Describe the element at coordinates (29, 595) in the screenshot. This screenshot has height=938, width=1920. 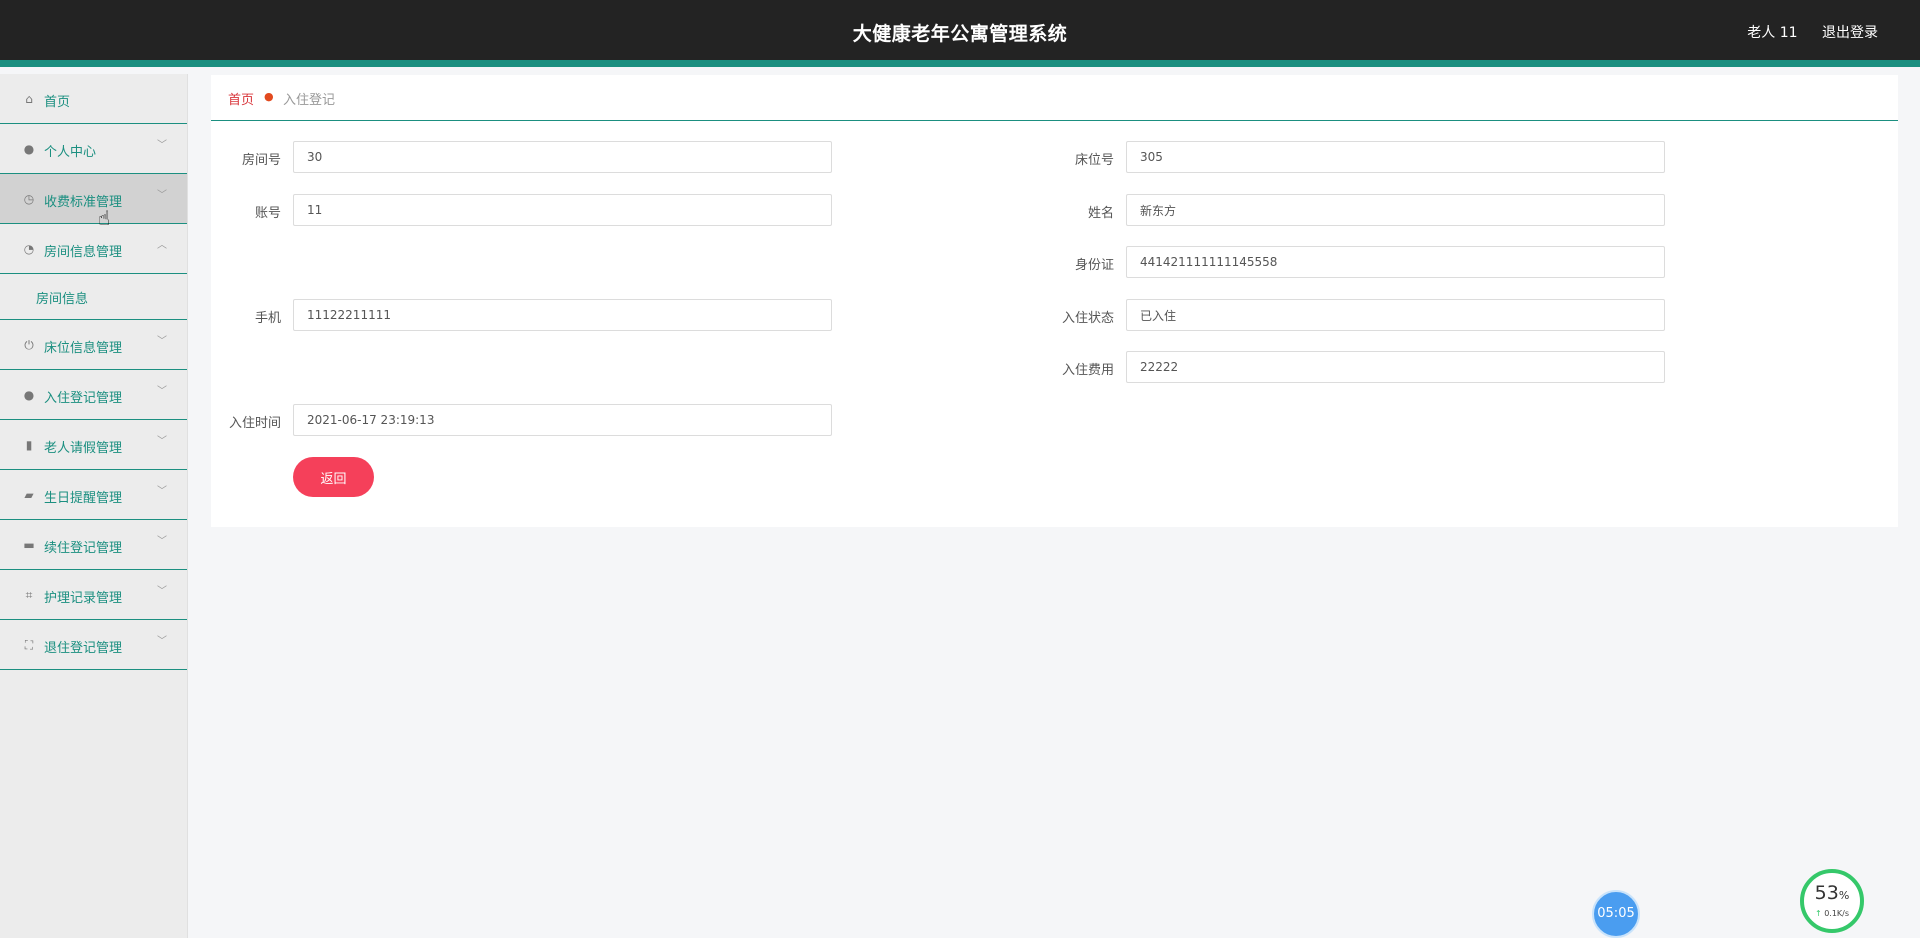
I see `crop-icon: ⌗` at that location.